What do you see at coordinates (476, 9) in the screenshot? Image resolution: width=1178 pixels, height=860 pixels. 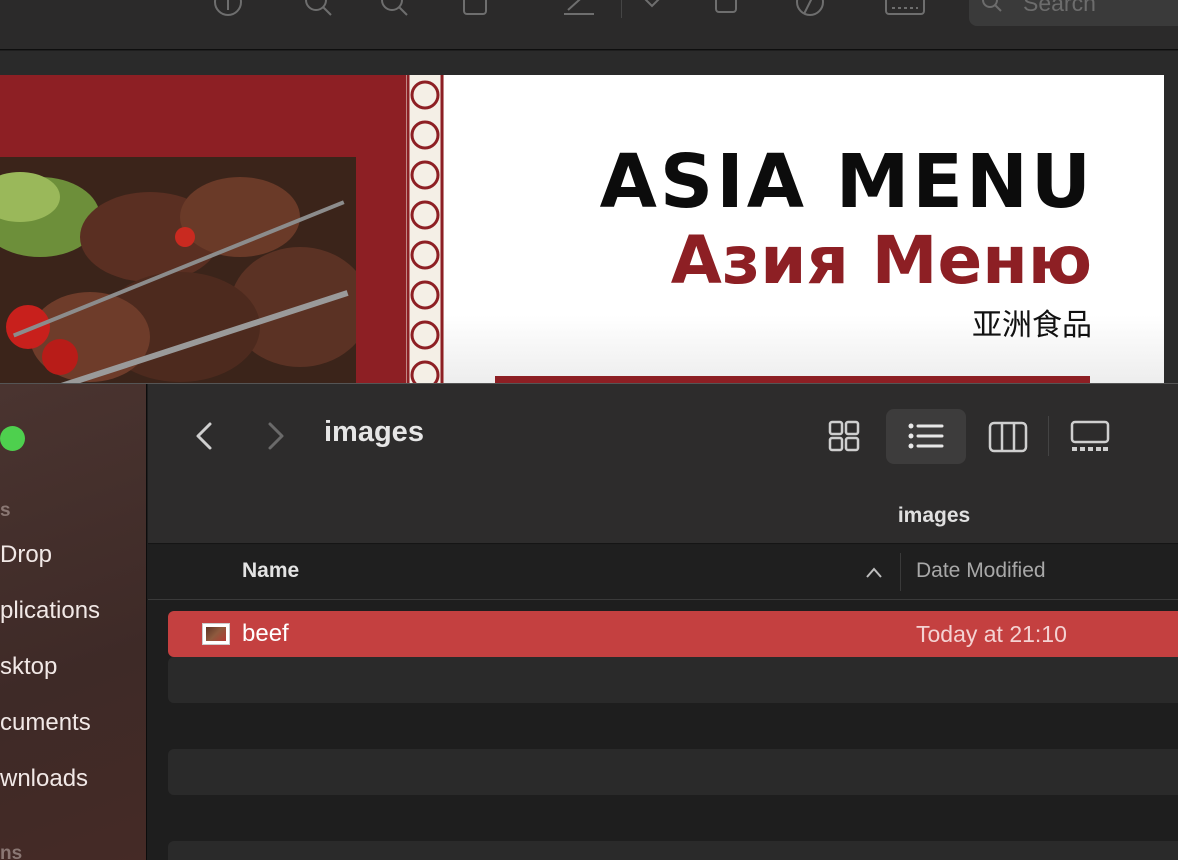 I see `share-icon` at bounding box center [476, 9].